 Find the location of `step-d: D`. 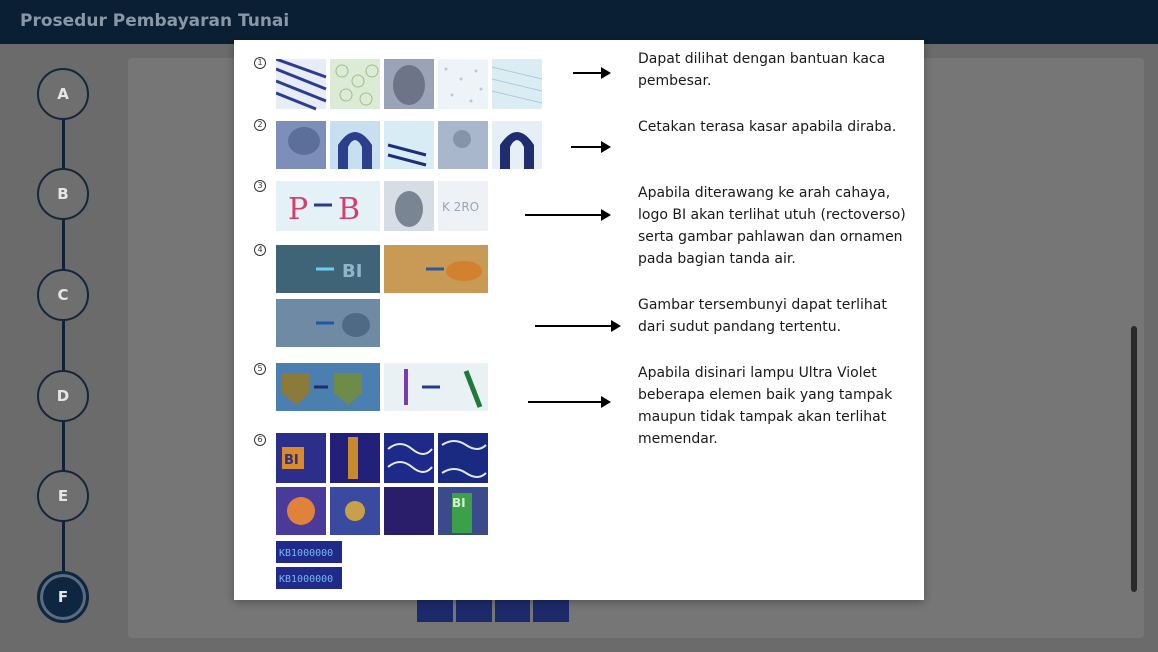

step-d: D is located at coordinates (63, 396).